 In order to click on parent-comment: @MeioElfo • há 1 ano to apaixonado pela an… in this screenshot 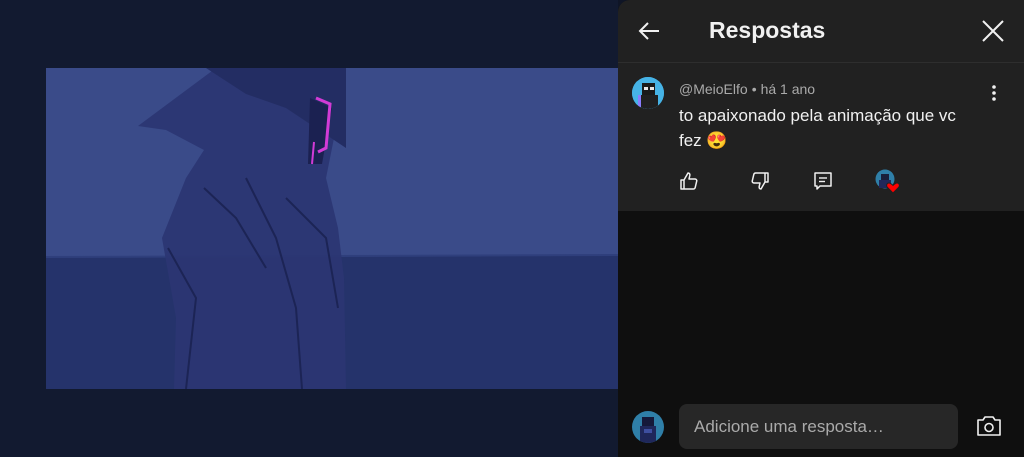, I will do `click(821, 136)`.